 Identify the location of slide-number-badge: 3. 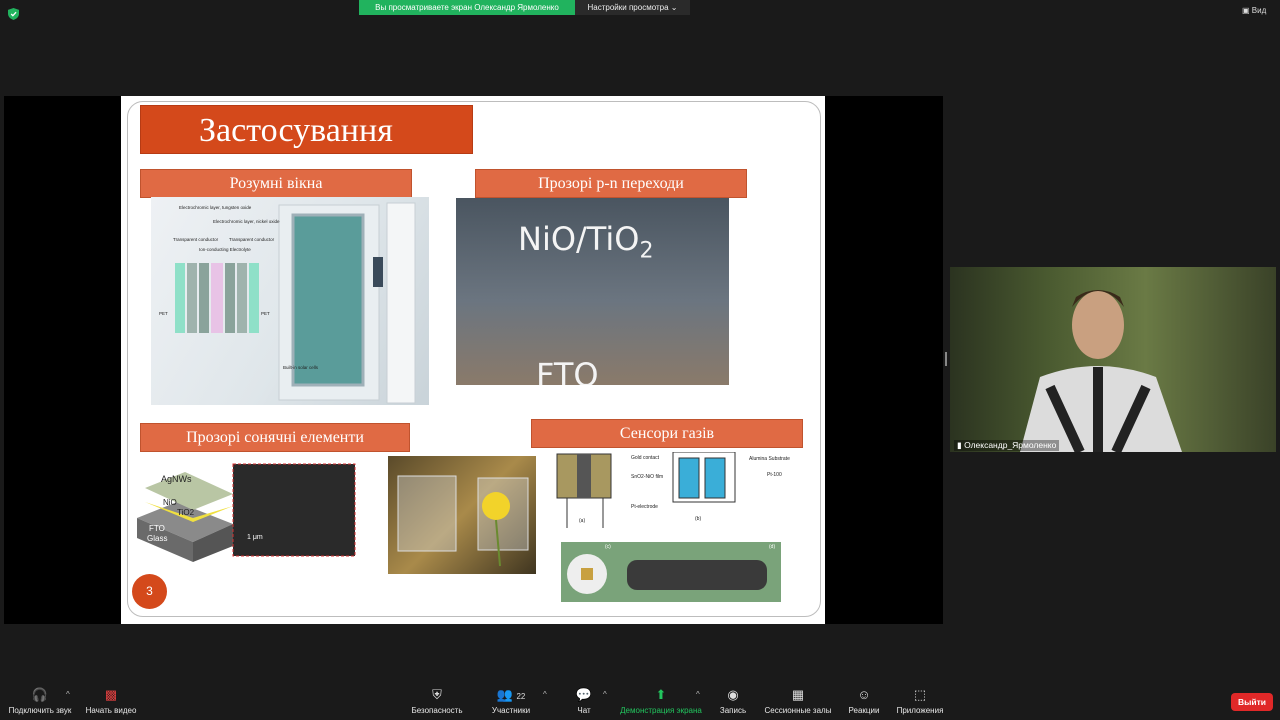
(149, 591).